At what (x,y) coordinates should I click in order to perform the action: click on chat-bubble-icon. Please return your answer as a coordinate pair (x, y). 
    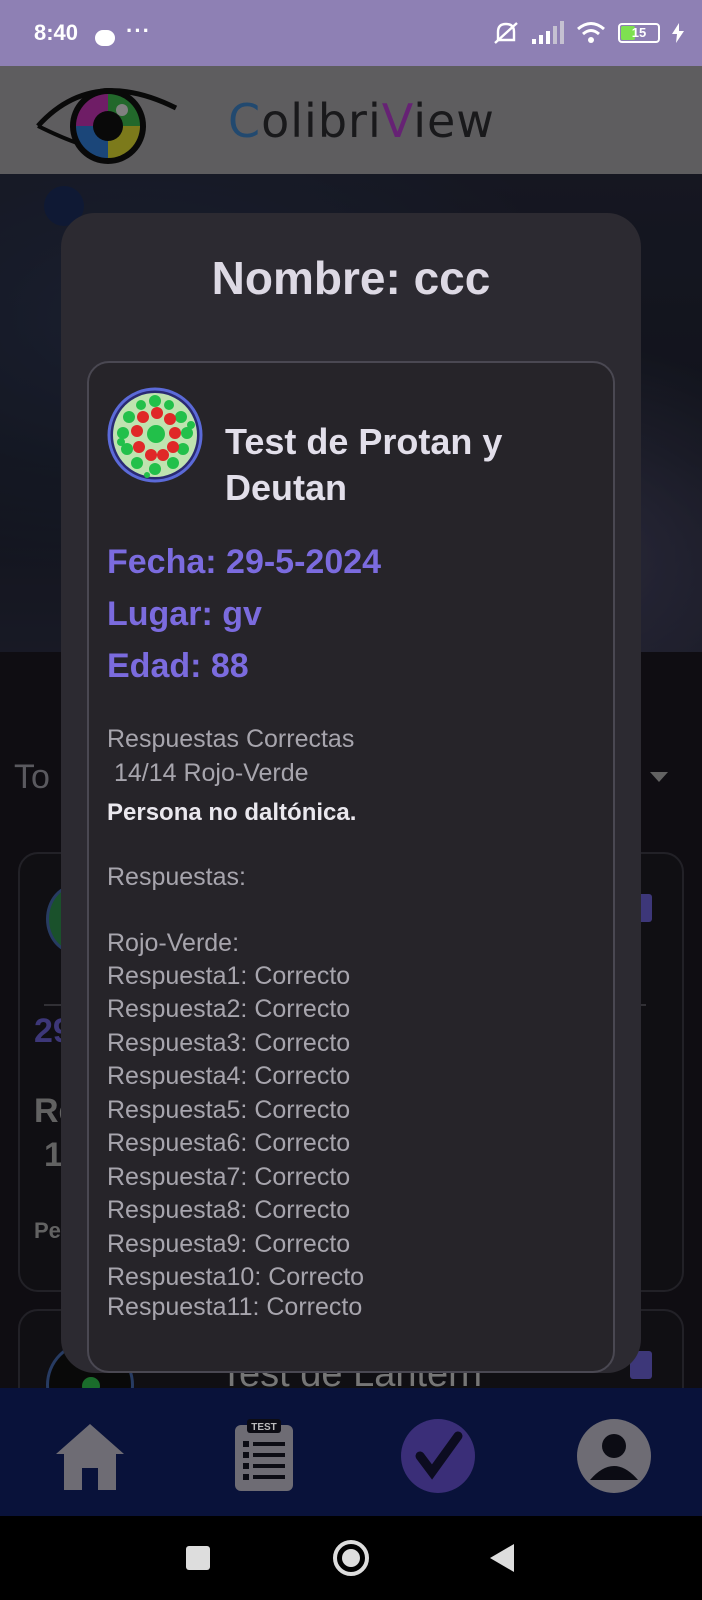
    Looking at the image, I should click on (105, 38).